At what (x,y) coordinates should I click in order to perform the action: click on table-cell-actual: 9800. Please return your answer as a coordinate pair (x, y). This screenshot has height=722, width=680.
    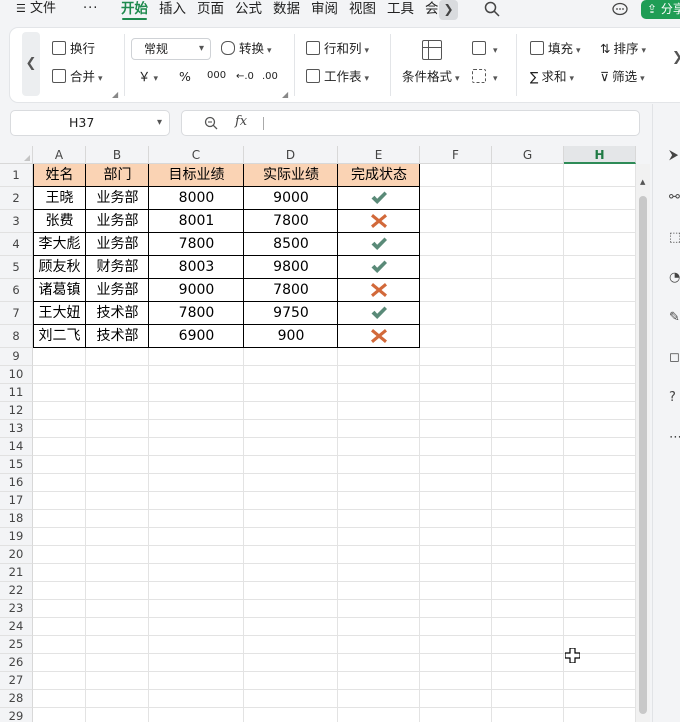
    Looking at the image, I should click on (291, 267).